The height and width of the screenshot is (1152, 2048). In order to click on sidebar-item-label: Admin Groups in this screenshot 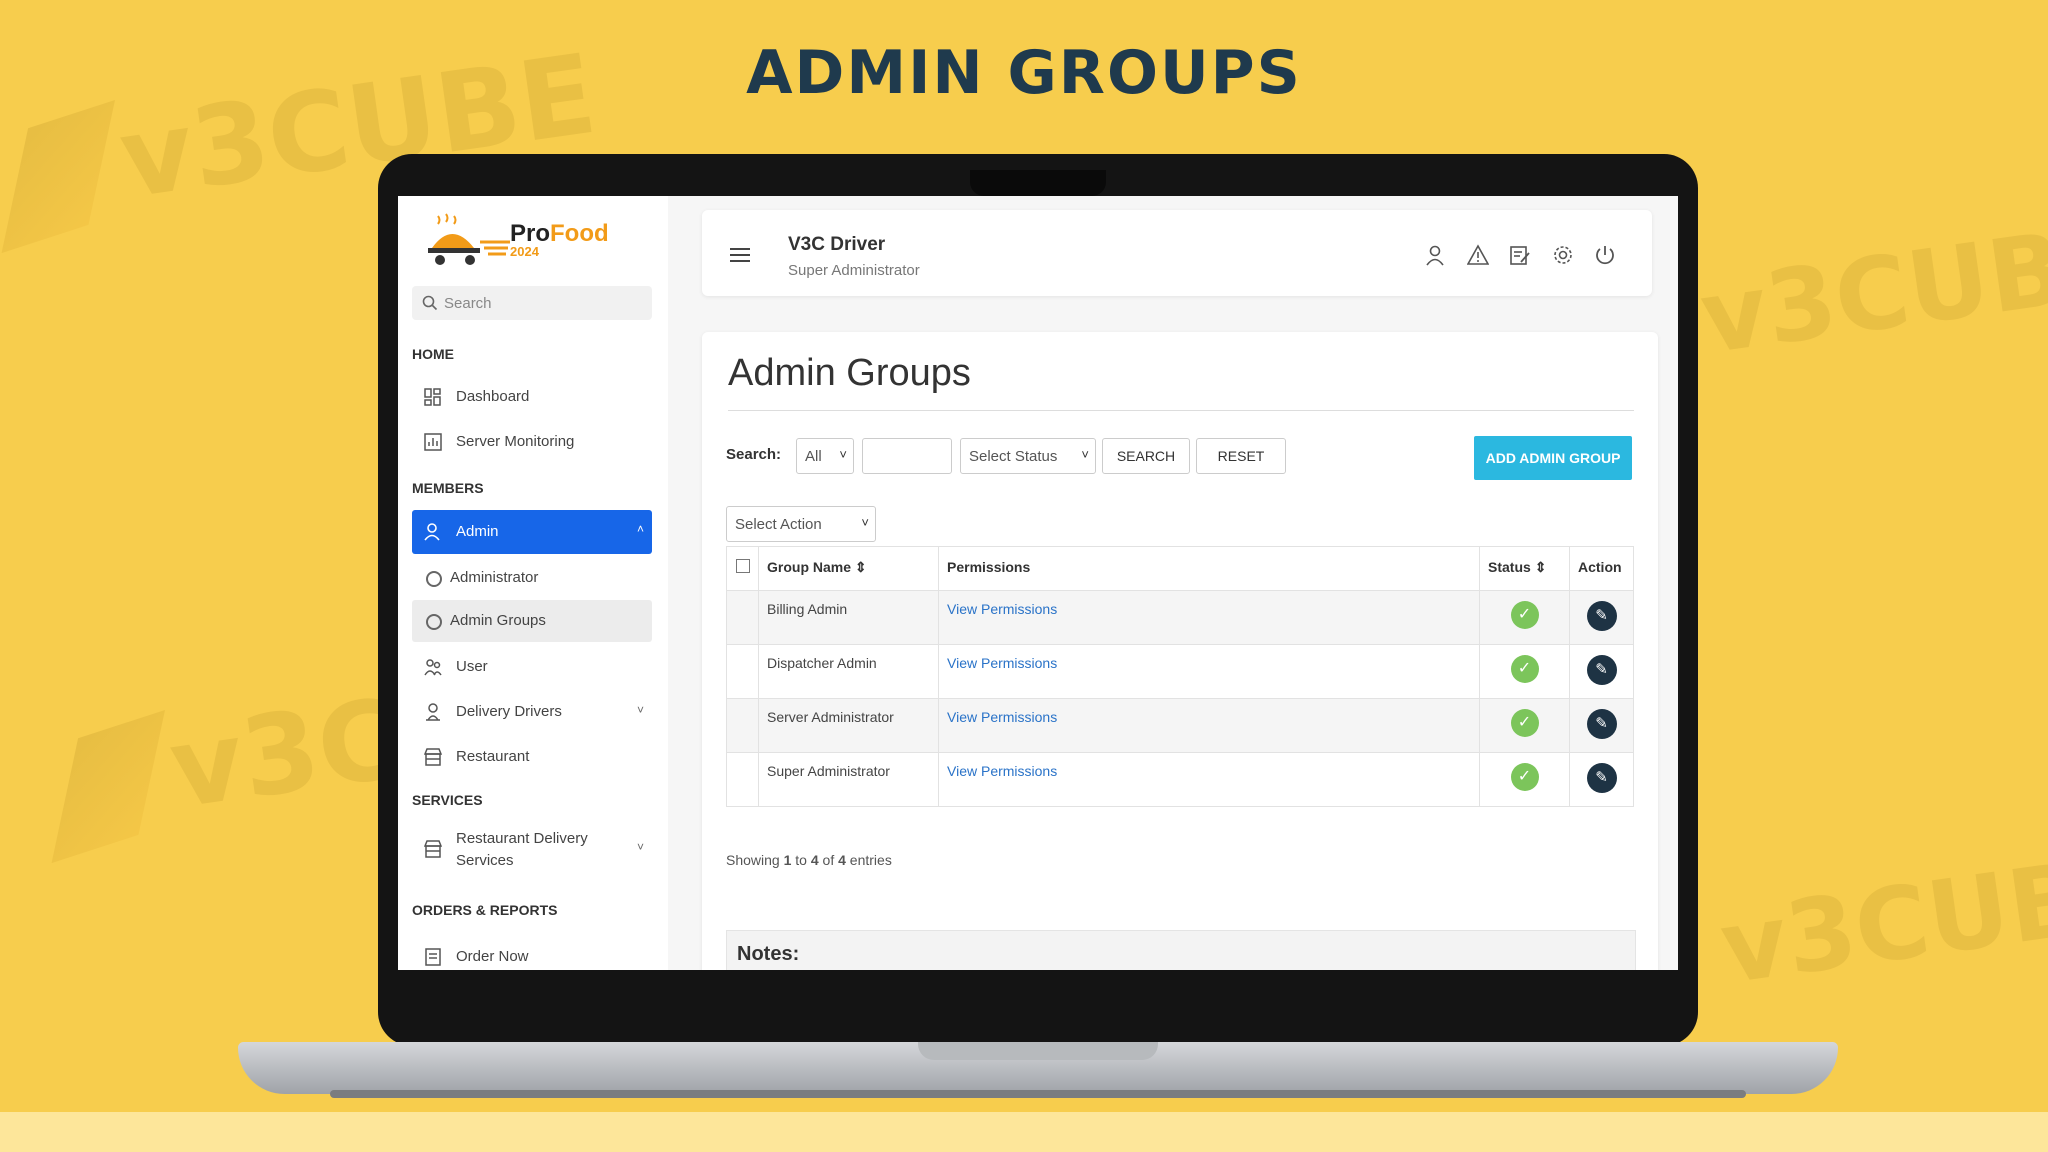, I will do `click(498, 620)`.